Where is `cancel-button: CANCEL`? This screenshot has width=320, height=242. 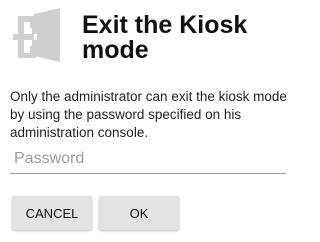
cancel-button: CANCEL is located at coordinates (52, 213).